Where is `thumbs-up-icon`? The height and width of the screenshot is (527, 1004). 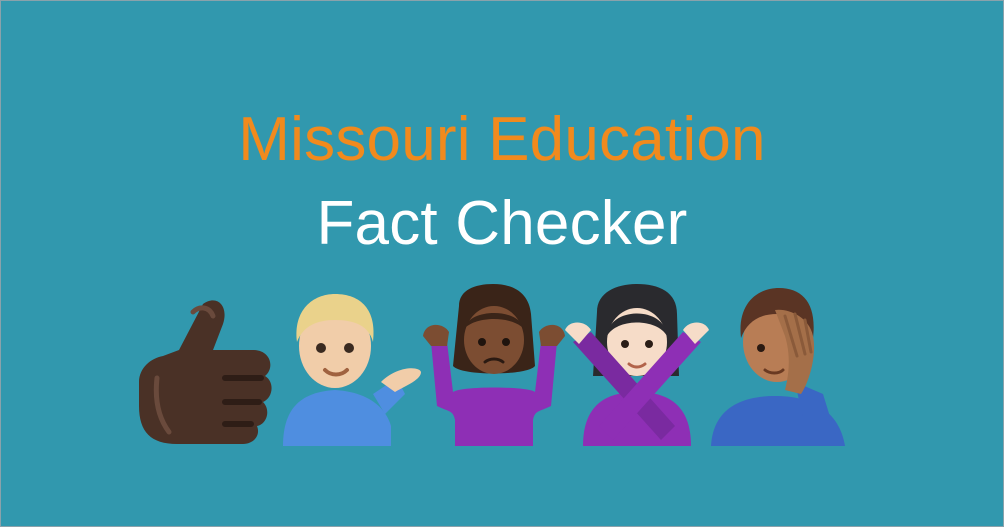 thumbs-up-icon is located at coordinates (203, 366).